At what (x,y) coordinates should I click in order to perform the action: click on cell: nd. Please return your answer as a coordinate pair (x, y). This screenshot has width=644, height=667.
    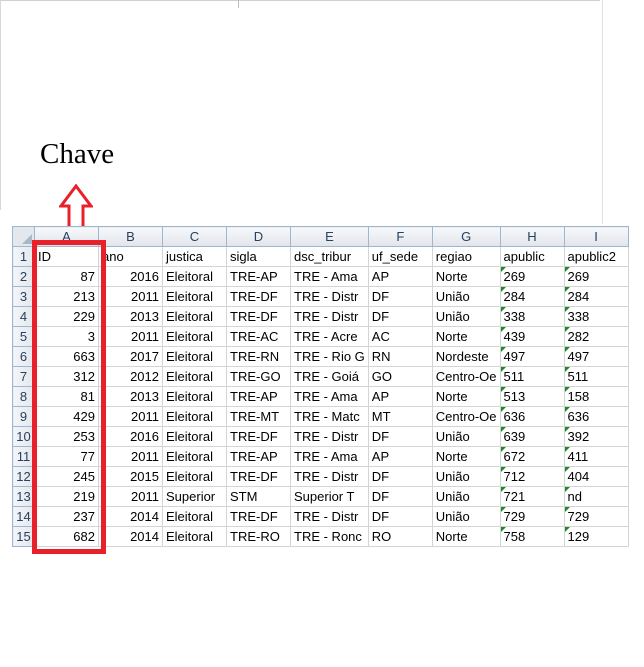
    Looking at the image, I should click on (596, 496).